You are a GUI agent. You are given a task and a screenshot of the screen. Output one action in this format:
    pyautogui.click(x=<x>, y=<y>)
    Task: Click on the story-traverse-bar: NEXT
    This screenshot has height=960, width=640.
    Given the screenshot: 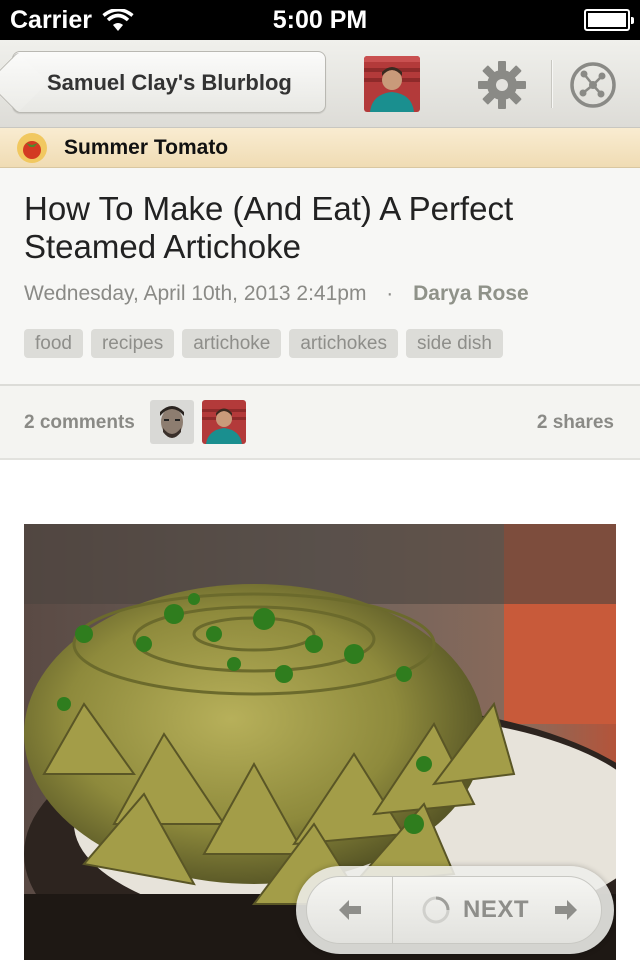 What is the action you would take?
    pyautogui.click(x=455, y=910)
    